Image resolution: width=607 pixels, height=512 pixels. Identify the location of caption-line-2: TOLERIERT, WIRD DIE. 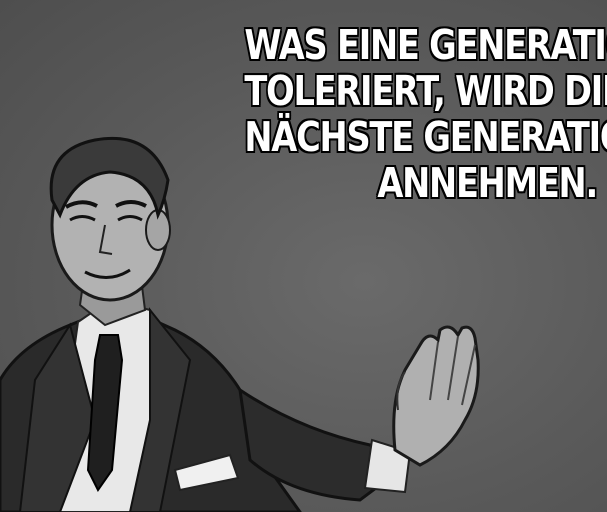
(425, 91).